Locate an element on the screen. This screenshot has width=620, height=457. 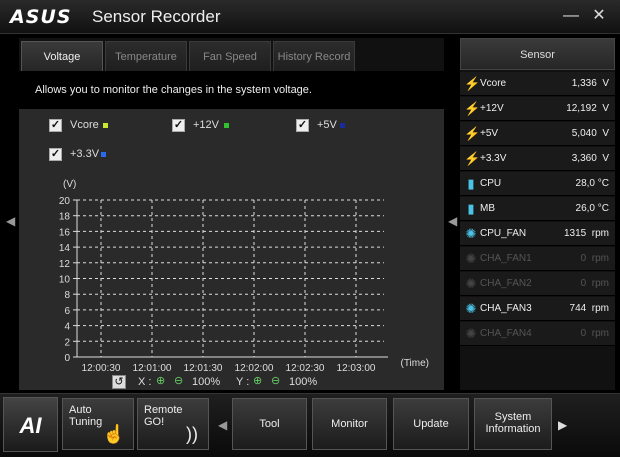
y-tick-label: 4 is located at coordinates (67, 327).